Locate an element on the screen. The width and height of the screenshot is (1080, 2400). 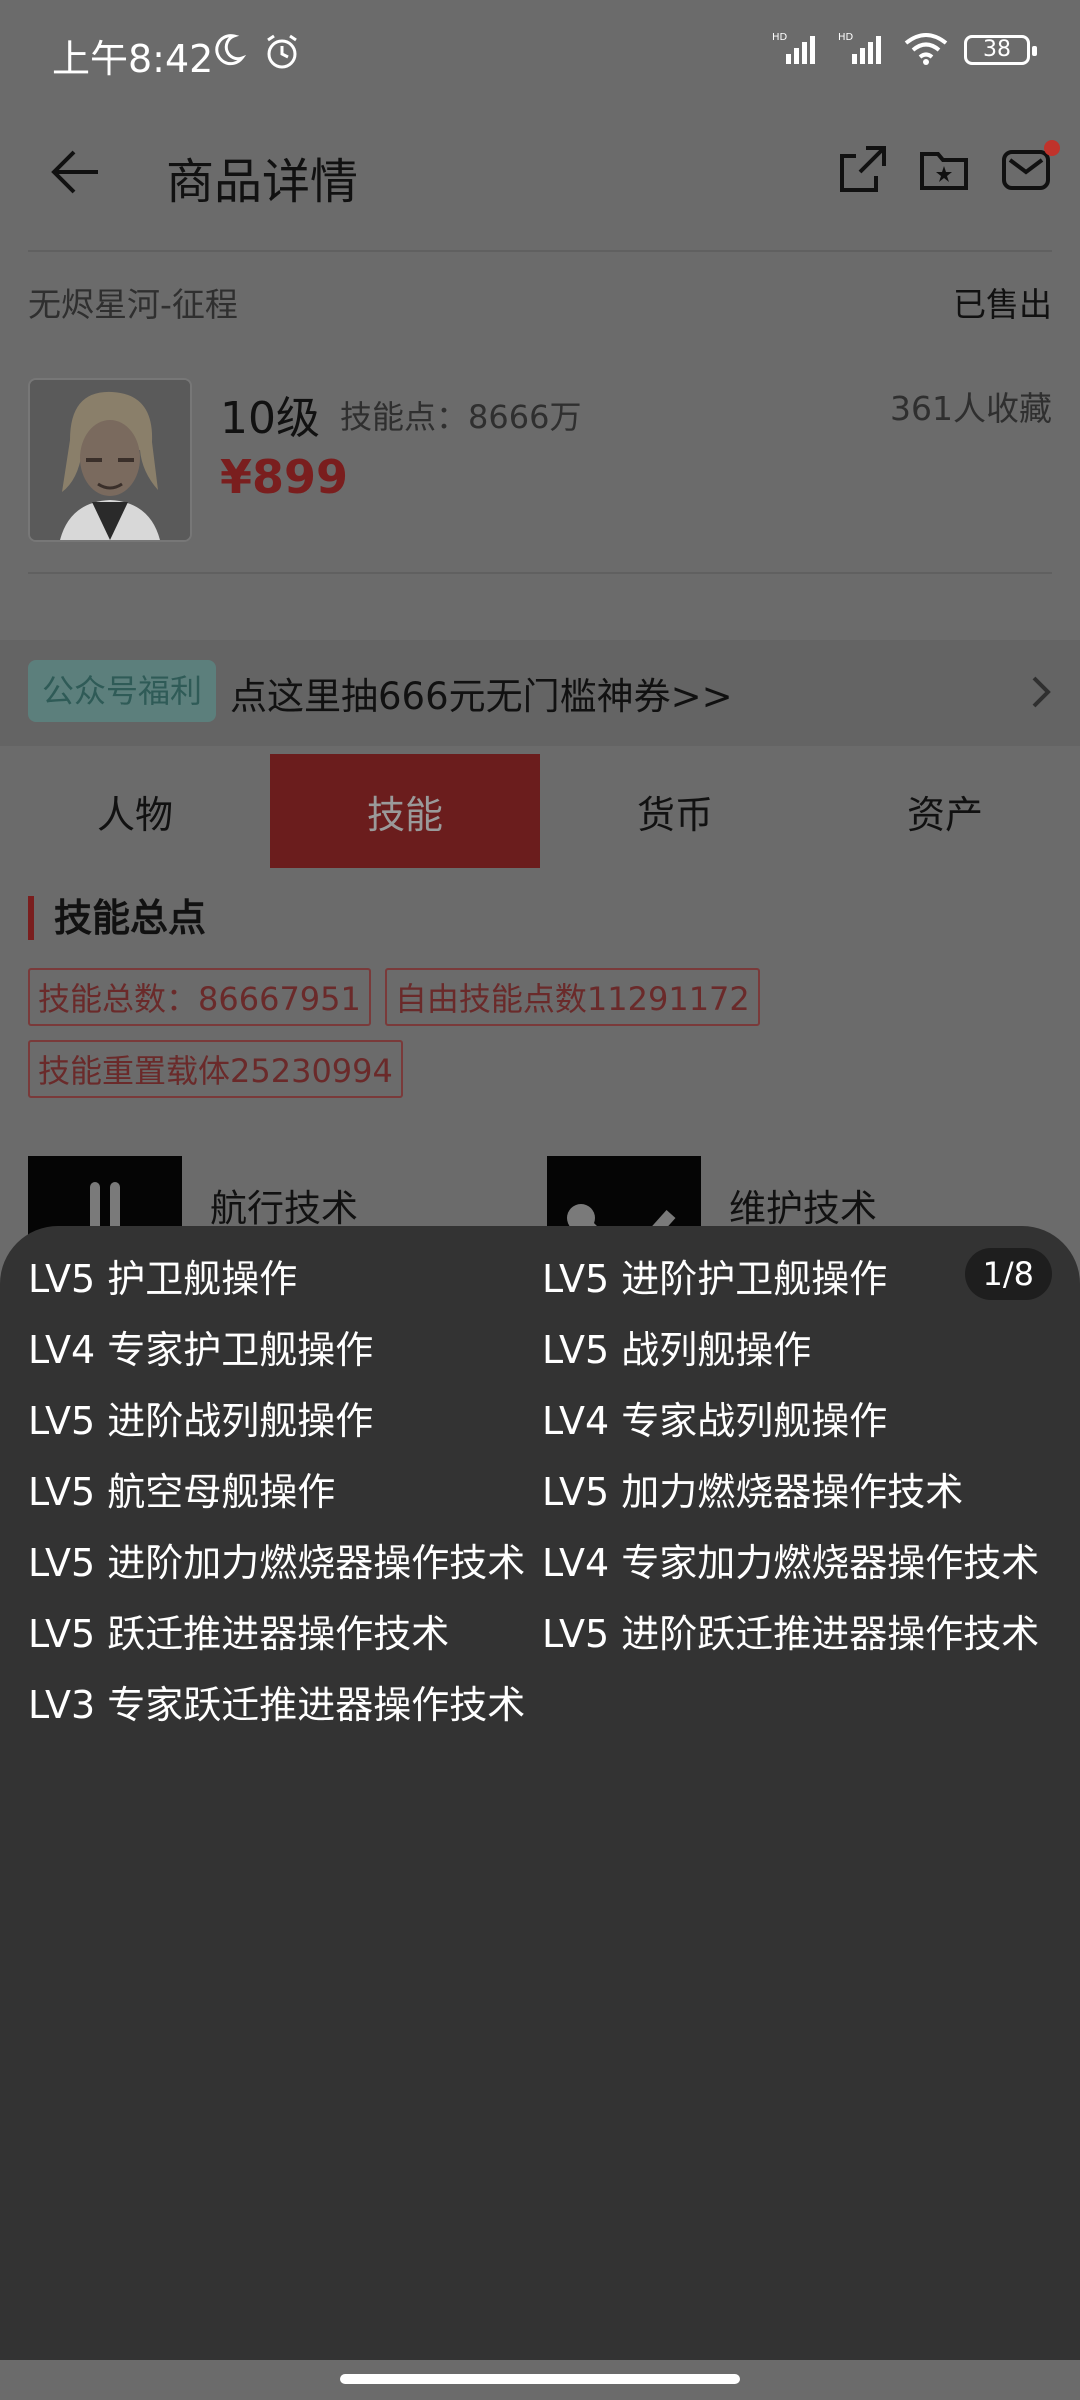
category-label: 航行技术 is located at coordinates (284, 1208).